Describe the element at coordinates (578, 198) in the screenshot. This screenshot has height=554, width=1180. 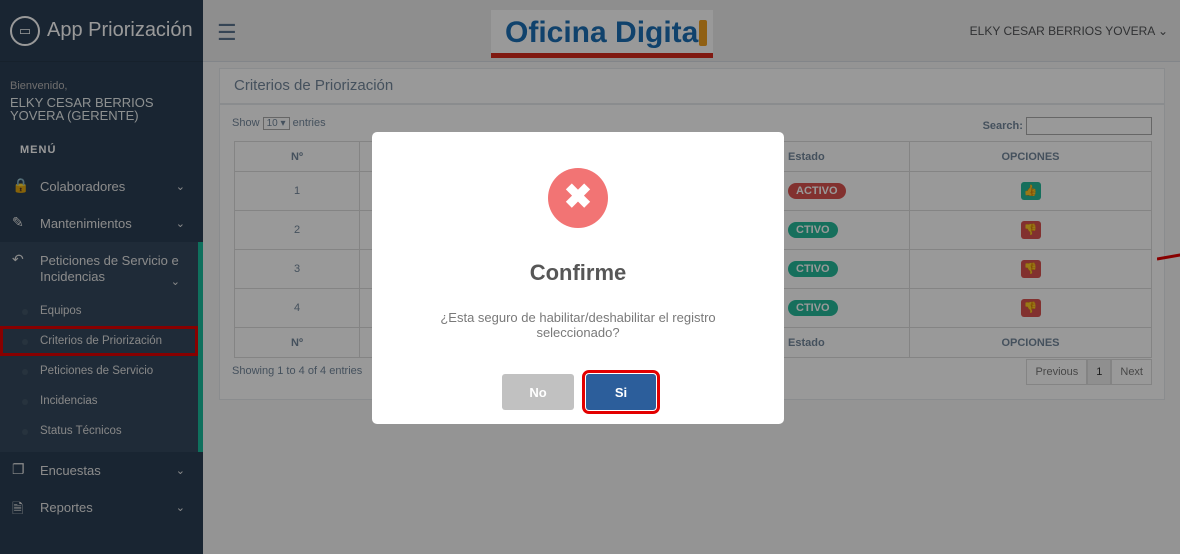
I see `error-icon: ✖` at that location.